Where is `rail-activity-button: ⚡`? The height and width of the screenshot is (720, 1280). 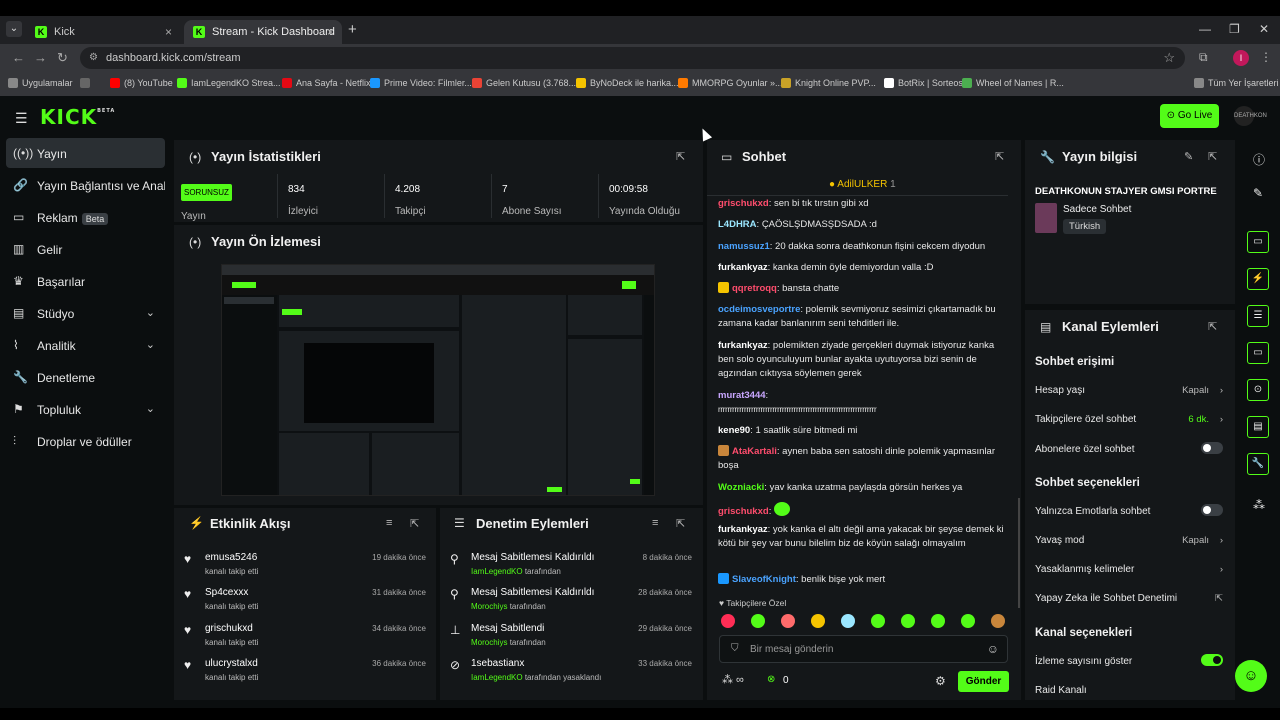 rail-activity-button: ⚡ is located at coordinates (1258, 279).